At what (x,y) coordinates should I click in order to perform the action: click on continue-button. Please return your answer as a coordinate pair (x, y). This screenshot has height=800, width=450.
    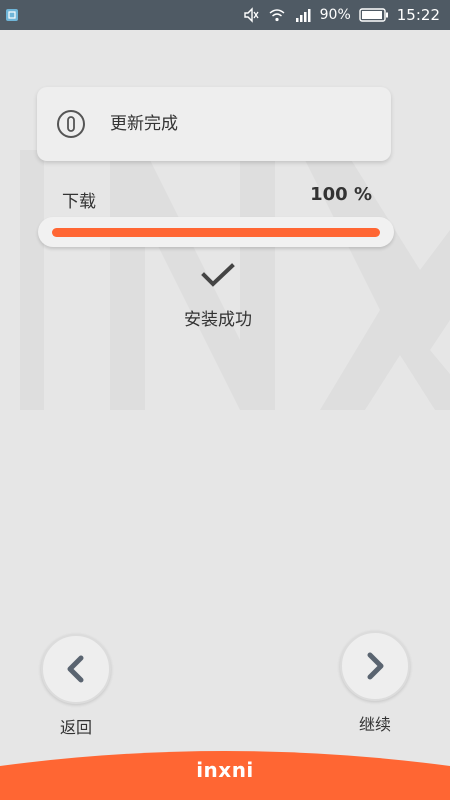
    Looking at the image, I should click on (375, 666).